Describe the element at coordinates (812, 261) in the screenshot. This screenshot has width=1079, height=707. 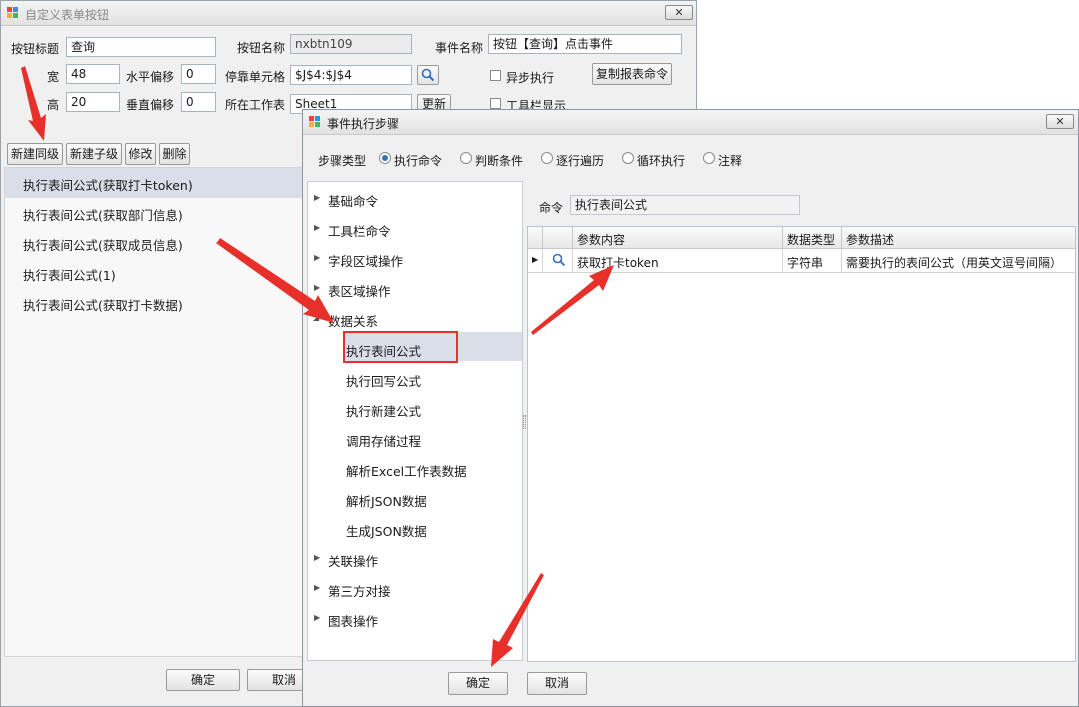
I see `cell-data-type: 字符串` at that location.